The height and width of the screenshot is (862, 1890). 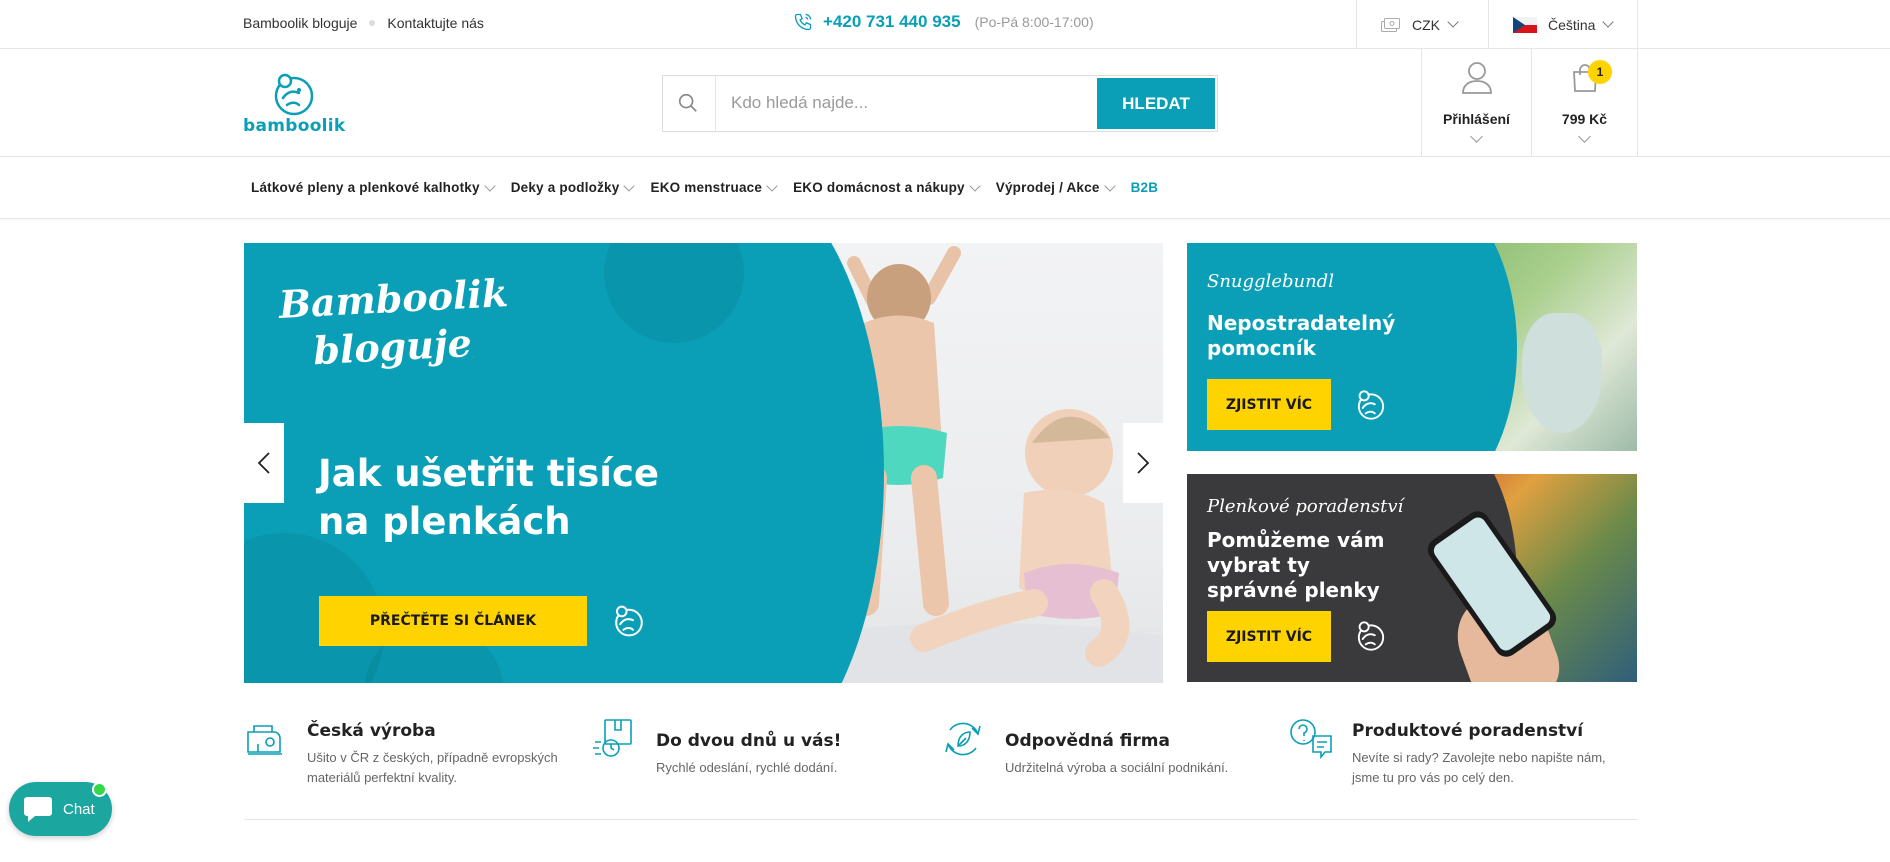 I want to click on nav-item-cloth-diapers: Látkové pleny a plenkové kalhotky, so click(x=373, y=187).